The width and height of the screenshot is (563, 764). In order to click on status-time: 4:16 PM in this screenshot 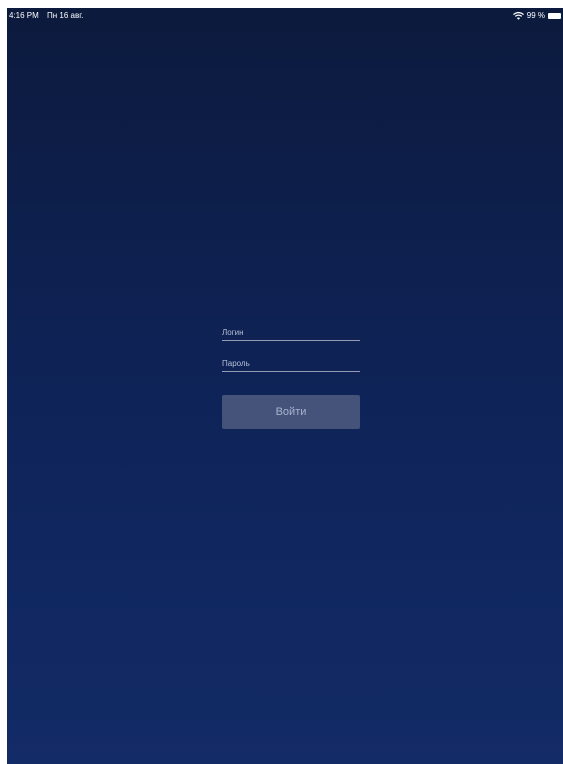, I will do `click(24, 15)`.